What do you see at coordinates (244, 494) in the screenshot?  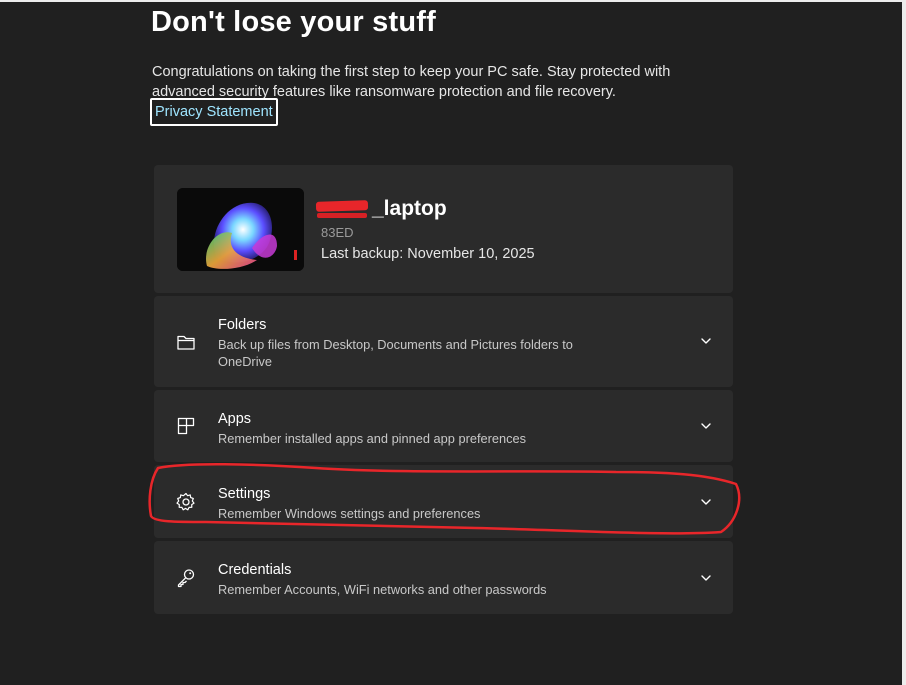 I see `section-title: Settings` at bounding box center [244, 494].